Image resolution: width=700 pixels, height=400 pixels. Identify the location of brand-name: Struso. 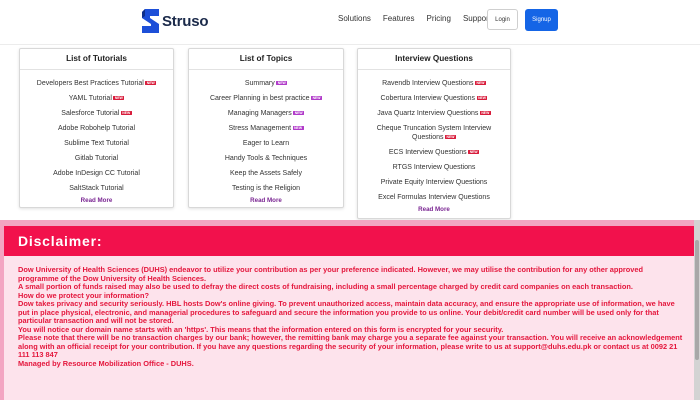
(185, 21).